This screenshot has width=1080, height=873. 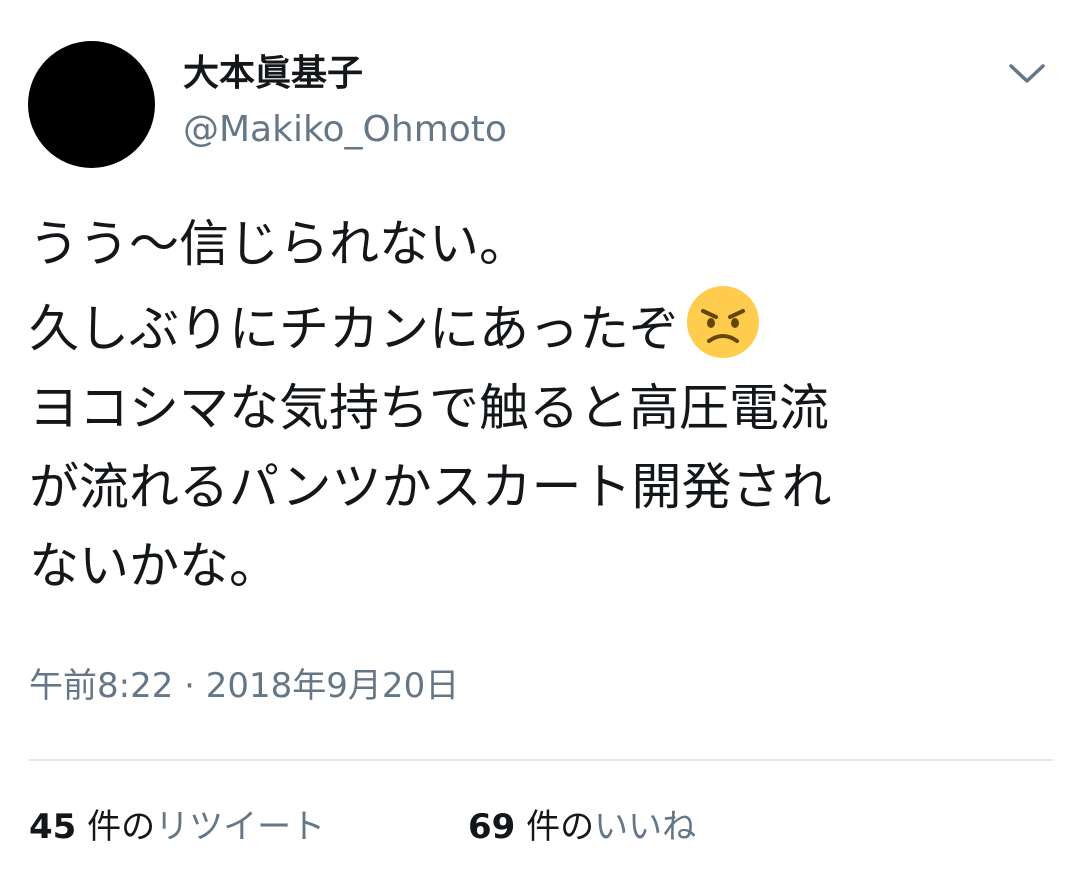 What do you see at coordinates (244, 686) in the screenshot?
I see `tweet-timestamp: 午前8:22 · 2018年9月20日` at bounding box center [244, 686].